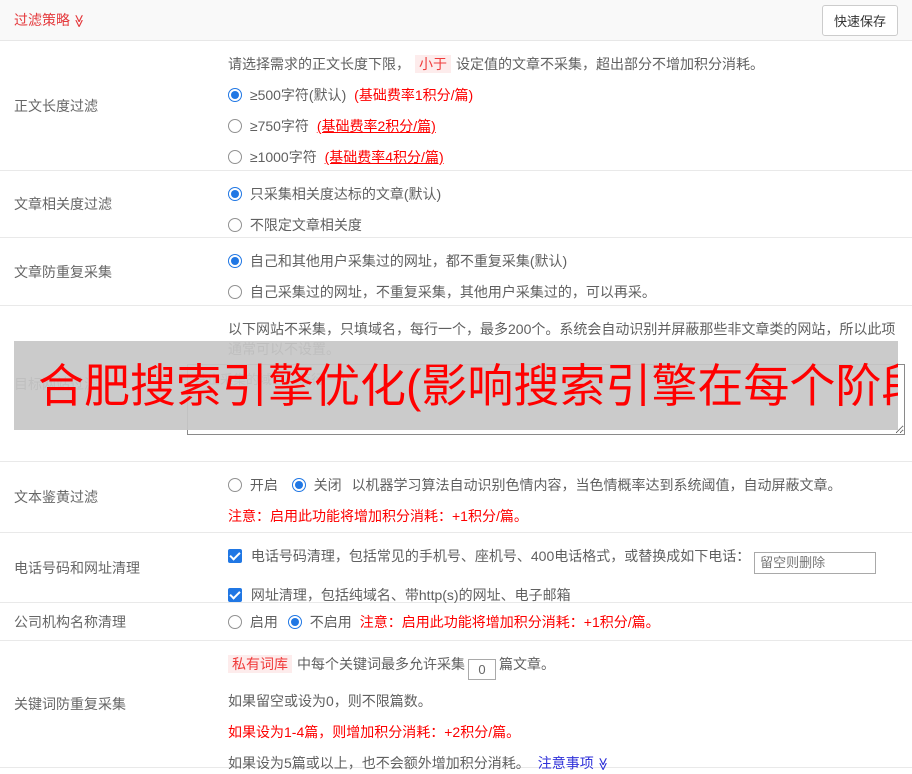 The width and height of the screenshot is (912, 774). What do you see at coordinates (397, 261) in the screenshot?
I see `dedup-option-all-users: 自己和其他用户采集过的网址，都不重复采集(默认)` at bounding box center [397, 261].